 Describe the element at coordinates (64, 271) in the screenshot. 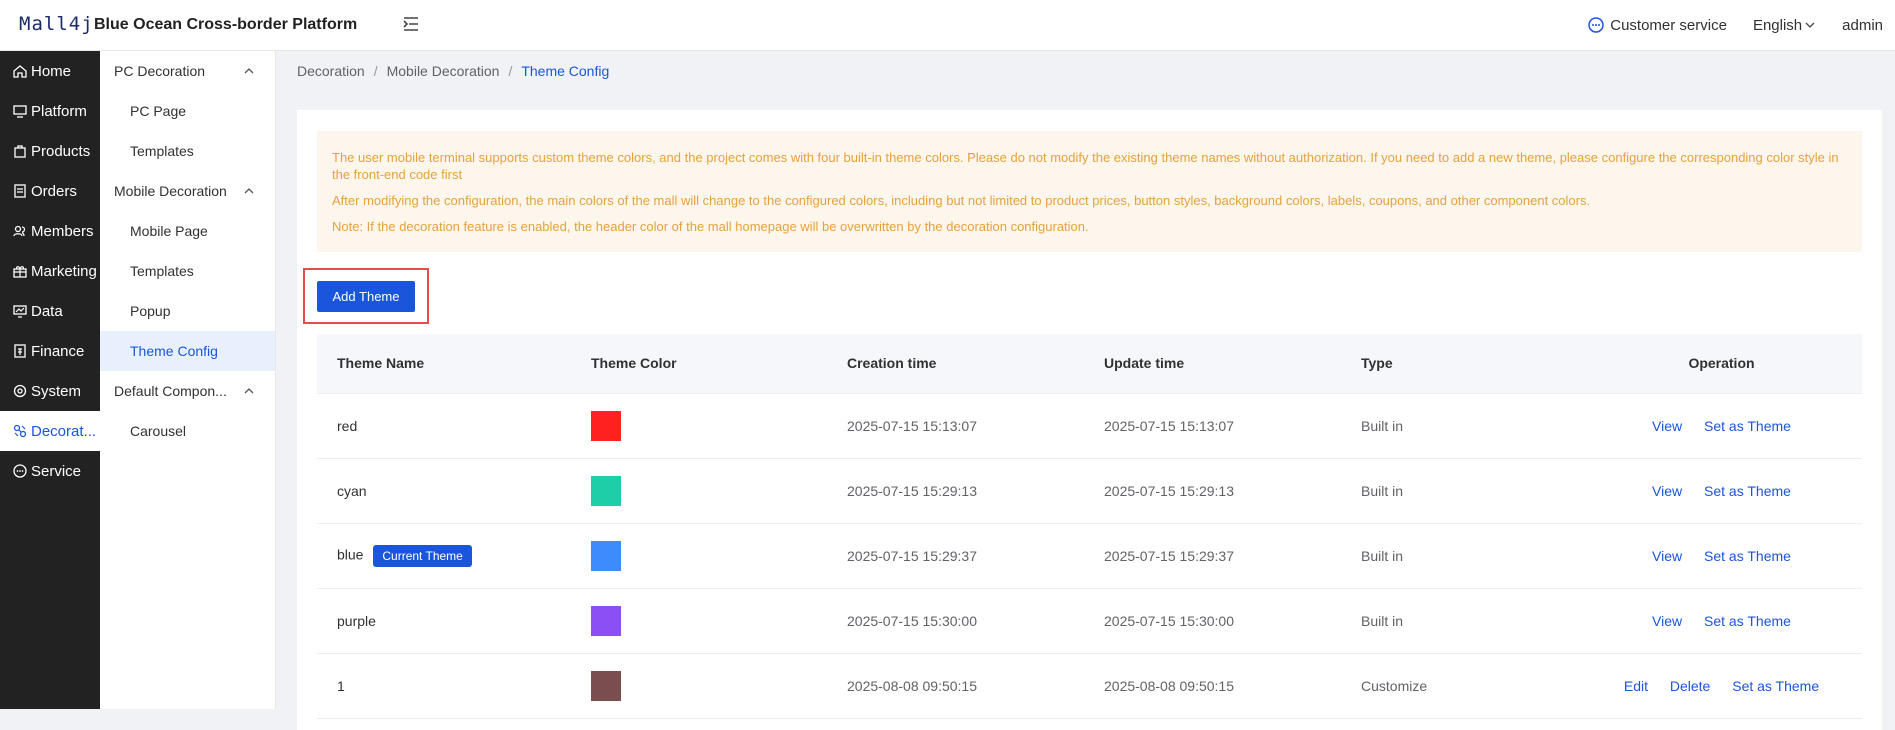

I see `nav-item-label: Marketing` at that location.